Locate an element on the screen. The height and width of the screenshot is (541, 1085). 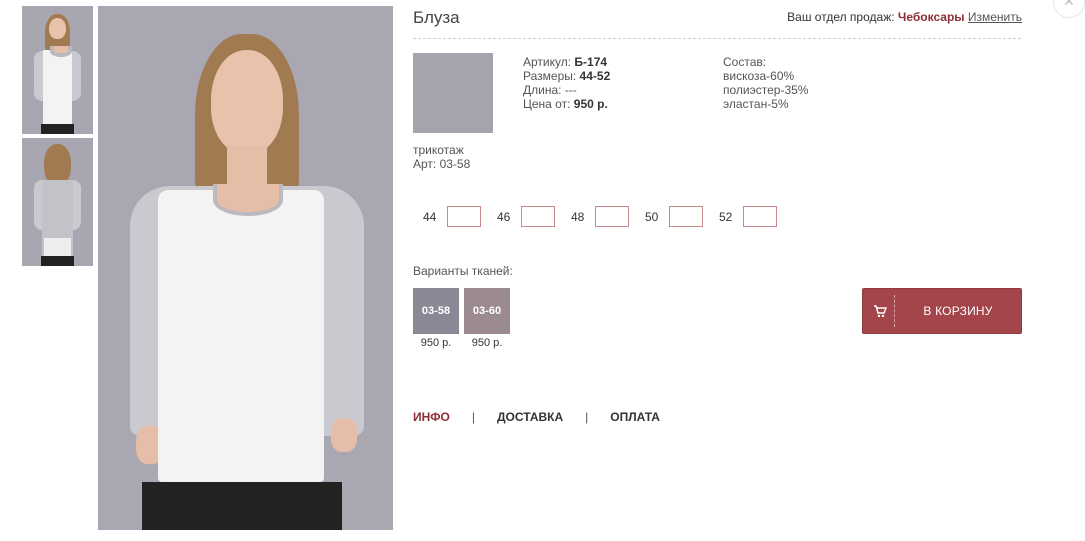
fabric-swatch is located at coordinates (453, 93).